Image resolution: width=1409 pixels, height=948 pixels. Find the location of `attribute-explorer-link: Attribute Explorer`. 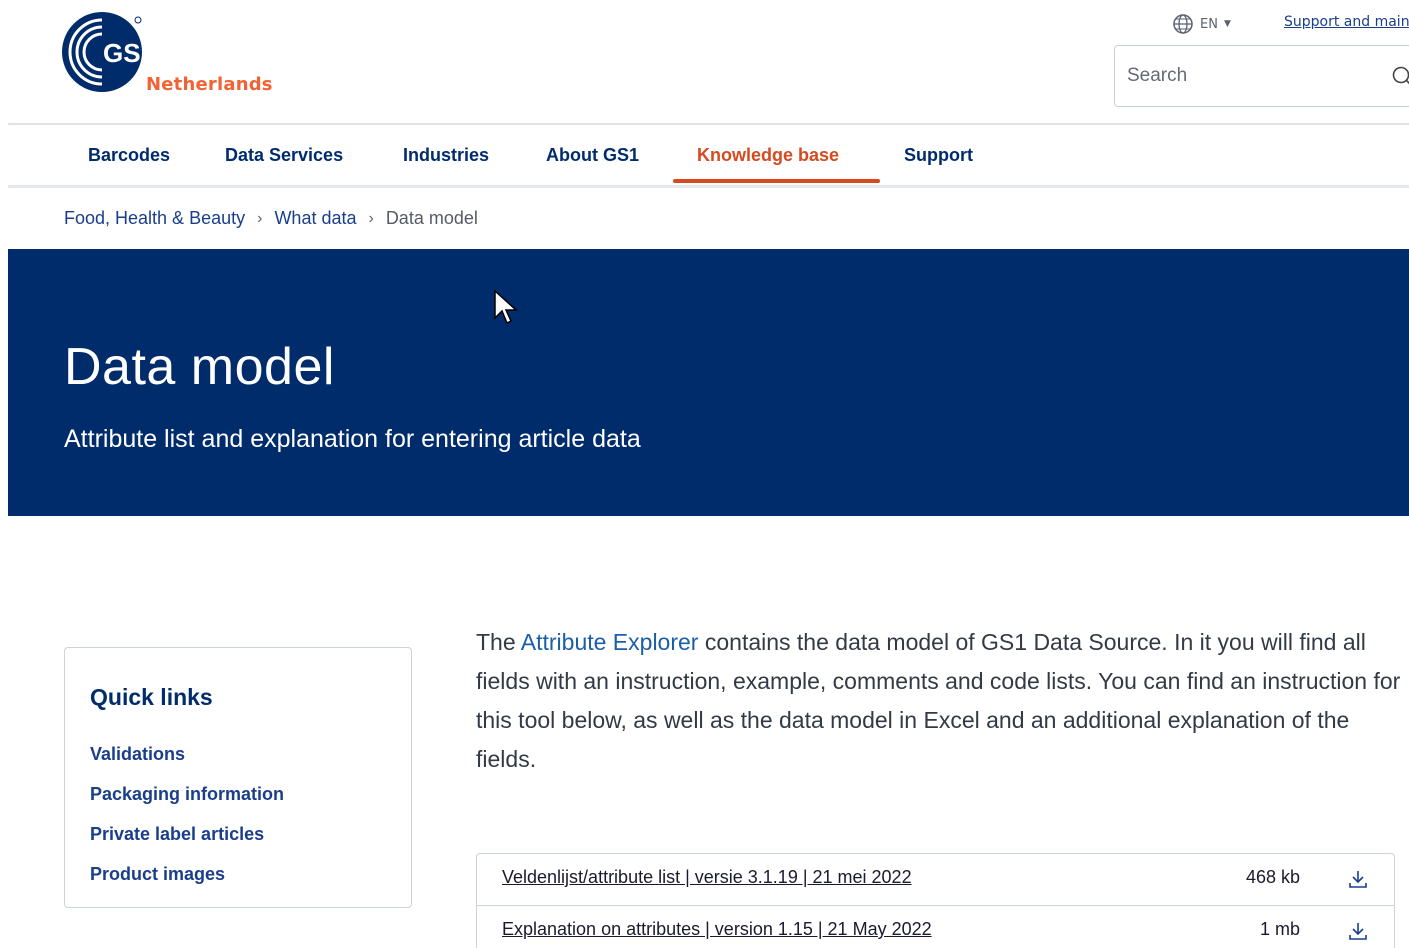

attribute-explorer-link: Attribute Explorer is located at coordinates (610, 642).